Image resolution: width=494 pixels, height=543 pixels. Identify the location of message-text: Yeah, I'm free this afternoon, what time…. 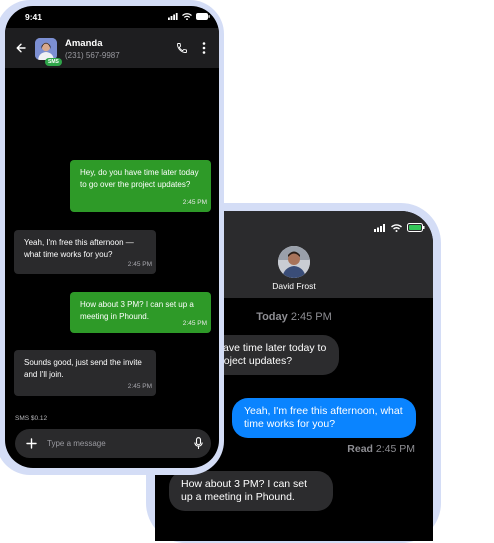
(323, 417).